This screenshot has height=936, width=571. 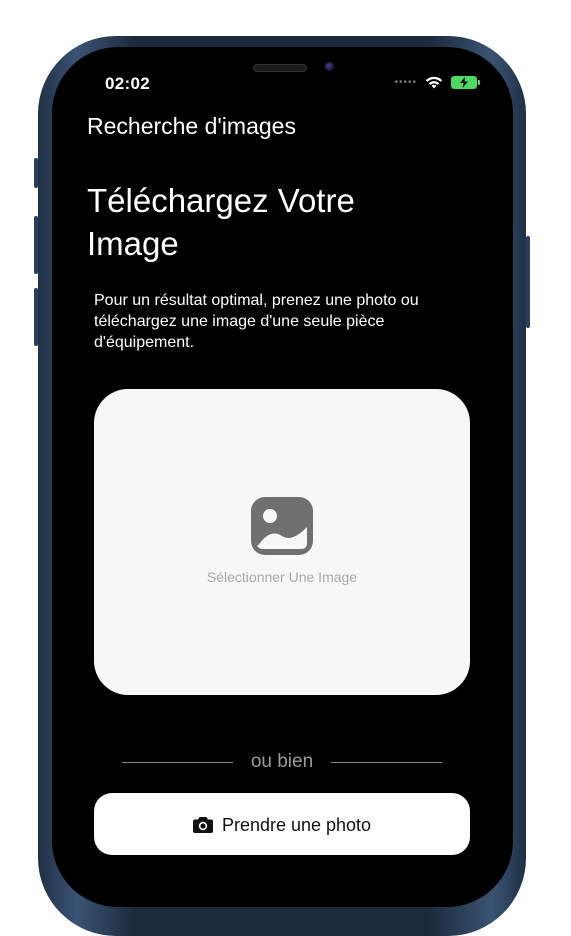 I want to click on battery-charging-icon, so click(x=465, y=82).